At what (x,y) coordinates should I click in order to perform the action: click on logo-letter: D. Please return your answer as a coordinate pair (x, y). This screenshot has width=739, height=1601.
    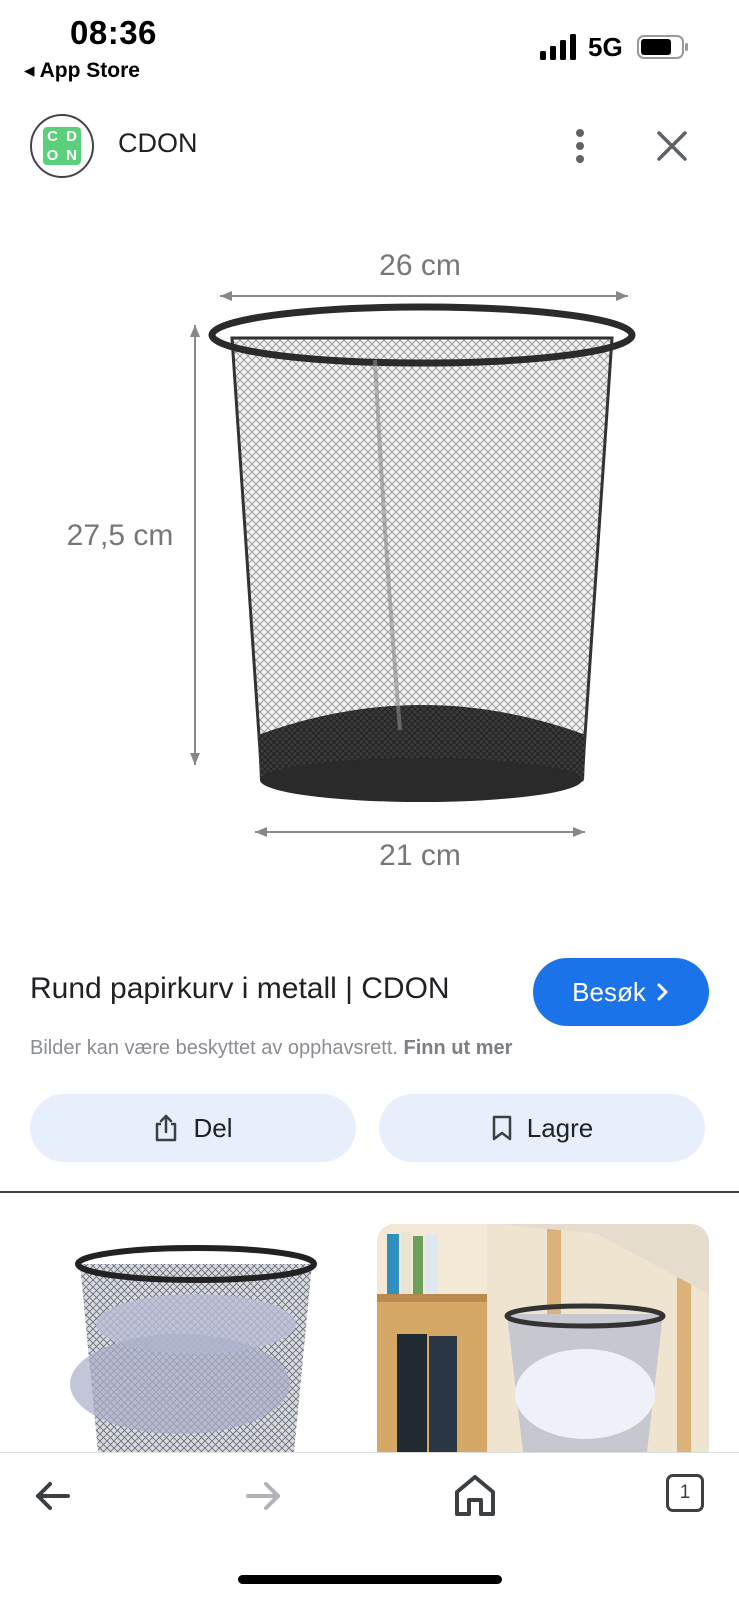
    Looking at the image, I should click on (71, 136).